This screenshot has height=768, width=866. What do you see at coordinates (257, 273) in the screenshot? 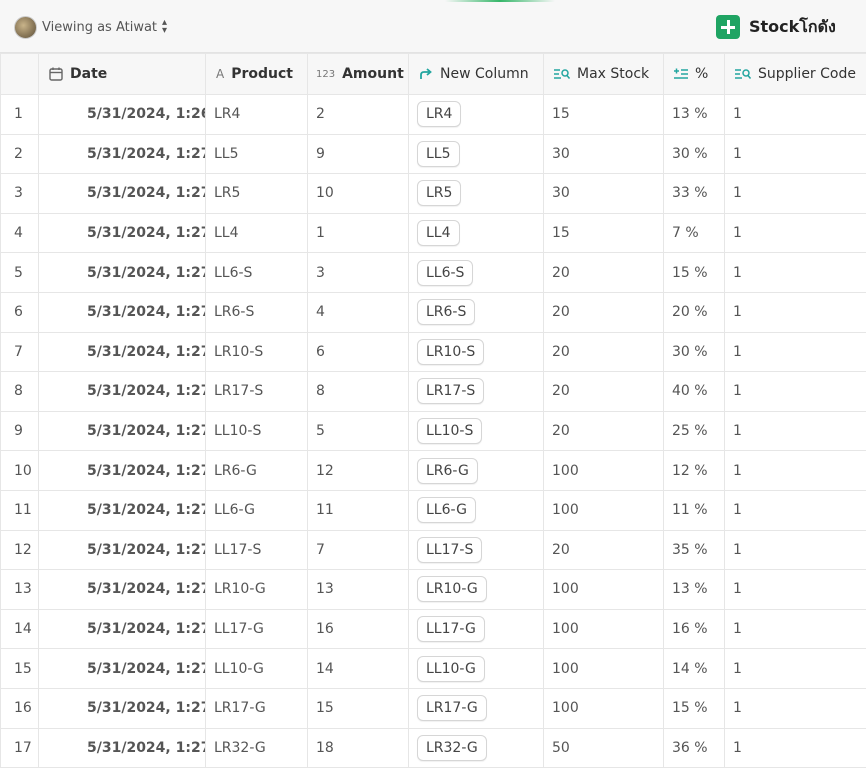
I see `product-cell: LL6-S` at bounding box center [257, 273].